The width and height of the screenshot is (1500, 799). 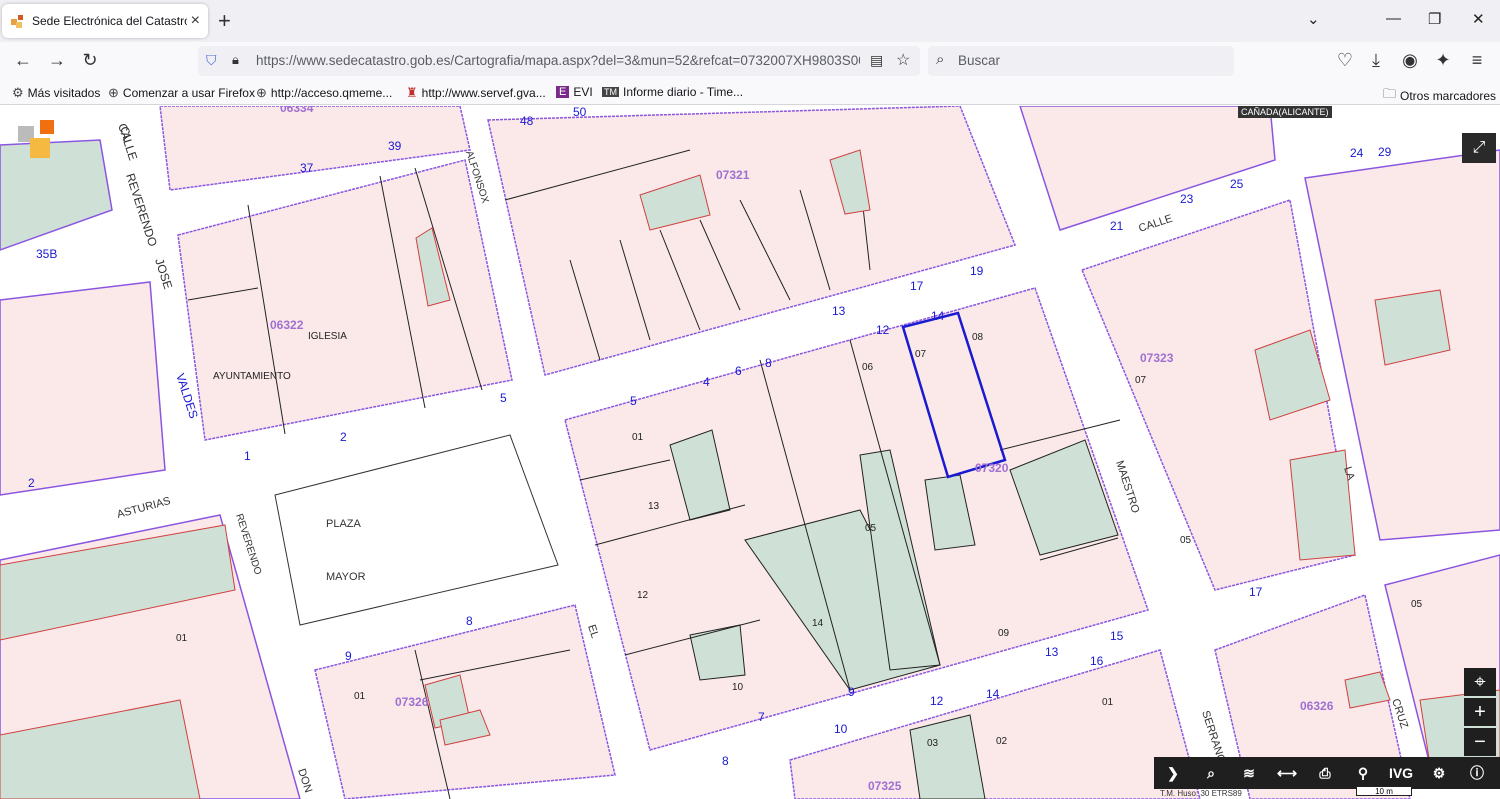 I want to click on other-bookmarks: 🗀︎ Otros marcadores, so click(x=1439, y=96).